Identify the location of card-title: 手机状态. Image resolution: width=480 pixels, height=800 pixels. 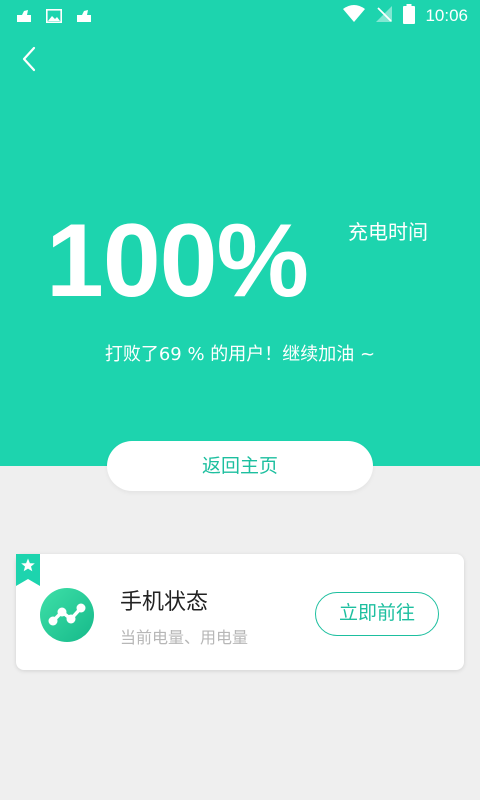
(164, 602).